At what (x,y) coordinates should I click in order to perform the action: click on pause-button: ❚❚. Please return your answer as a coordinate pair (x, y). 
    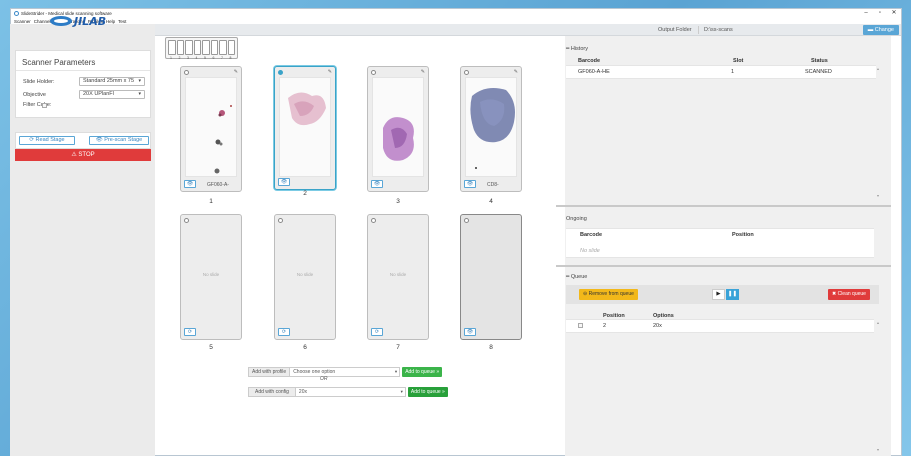
    Looking at the image, I should click on (732, 294).